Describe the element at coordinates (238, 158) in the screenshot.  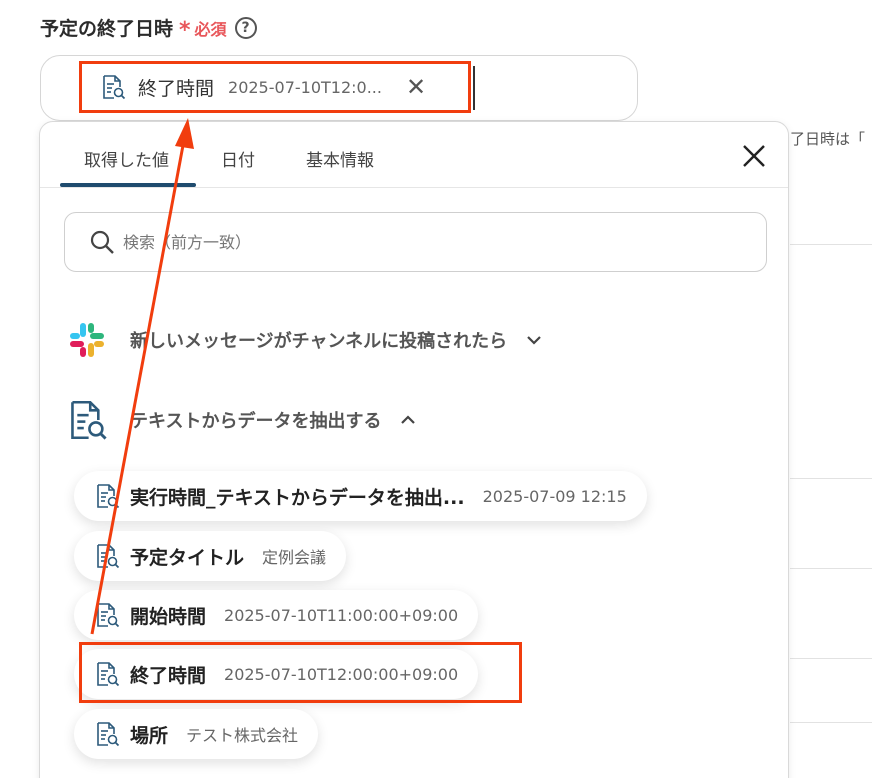
I see `tab-date: 日付` at that location.